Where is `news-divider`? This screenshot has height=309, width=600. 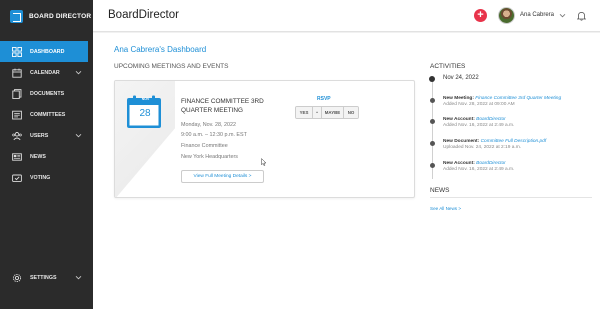 news-divider is located at coordinates (511, 197).